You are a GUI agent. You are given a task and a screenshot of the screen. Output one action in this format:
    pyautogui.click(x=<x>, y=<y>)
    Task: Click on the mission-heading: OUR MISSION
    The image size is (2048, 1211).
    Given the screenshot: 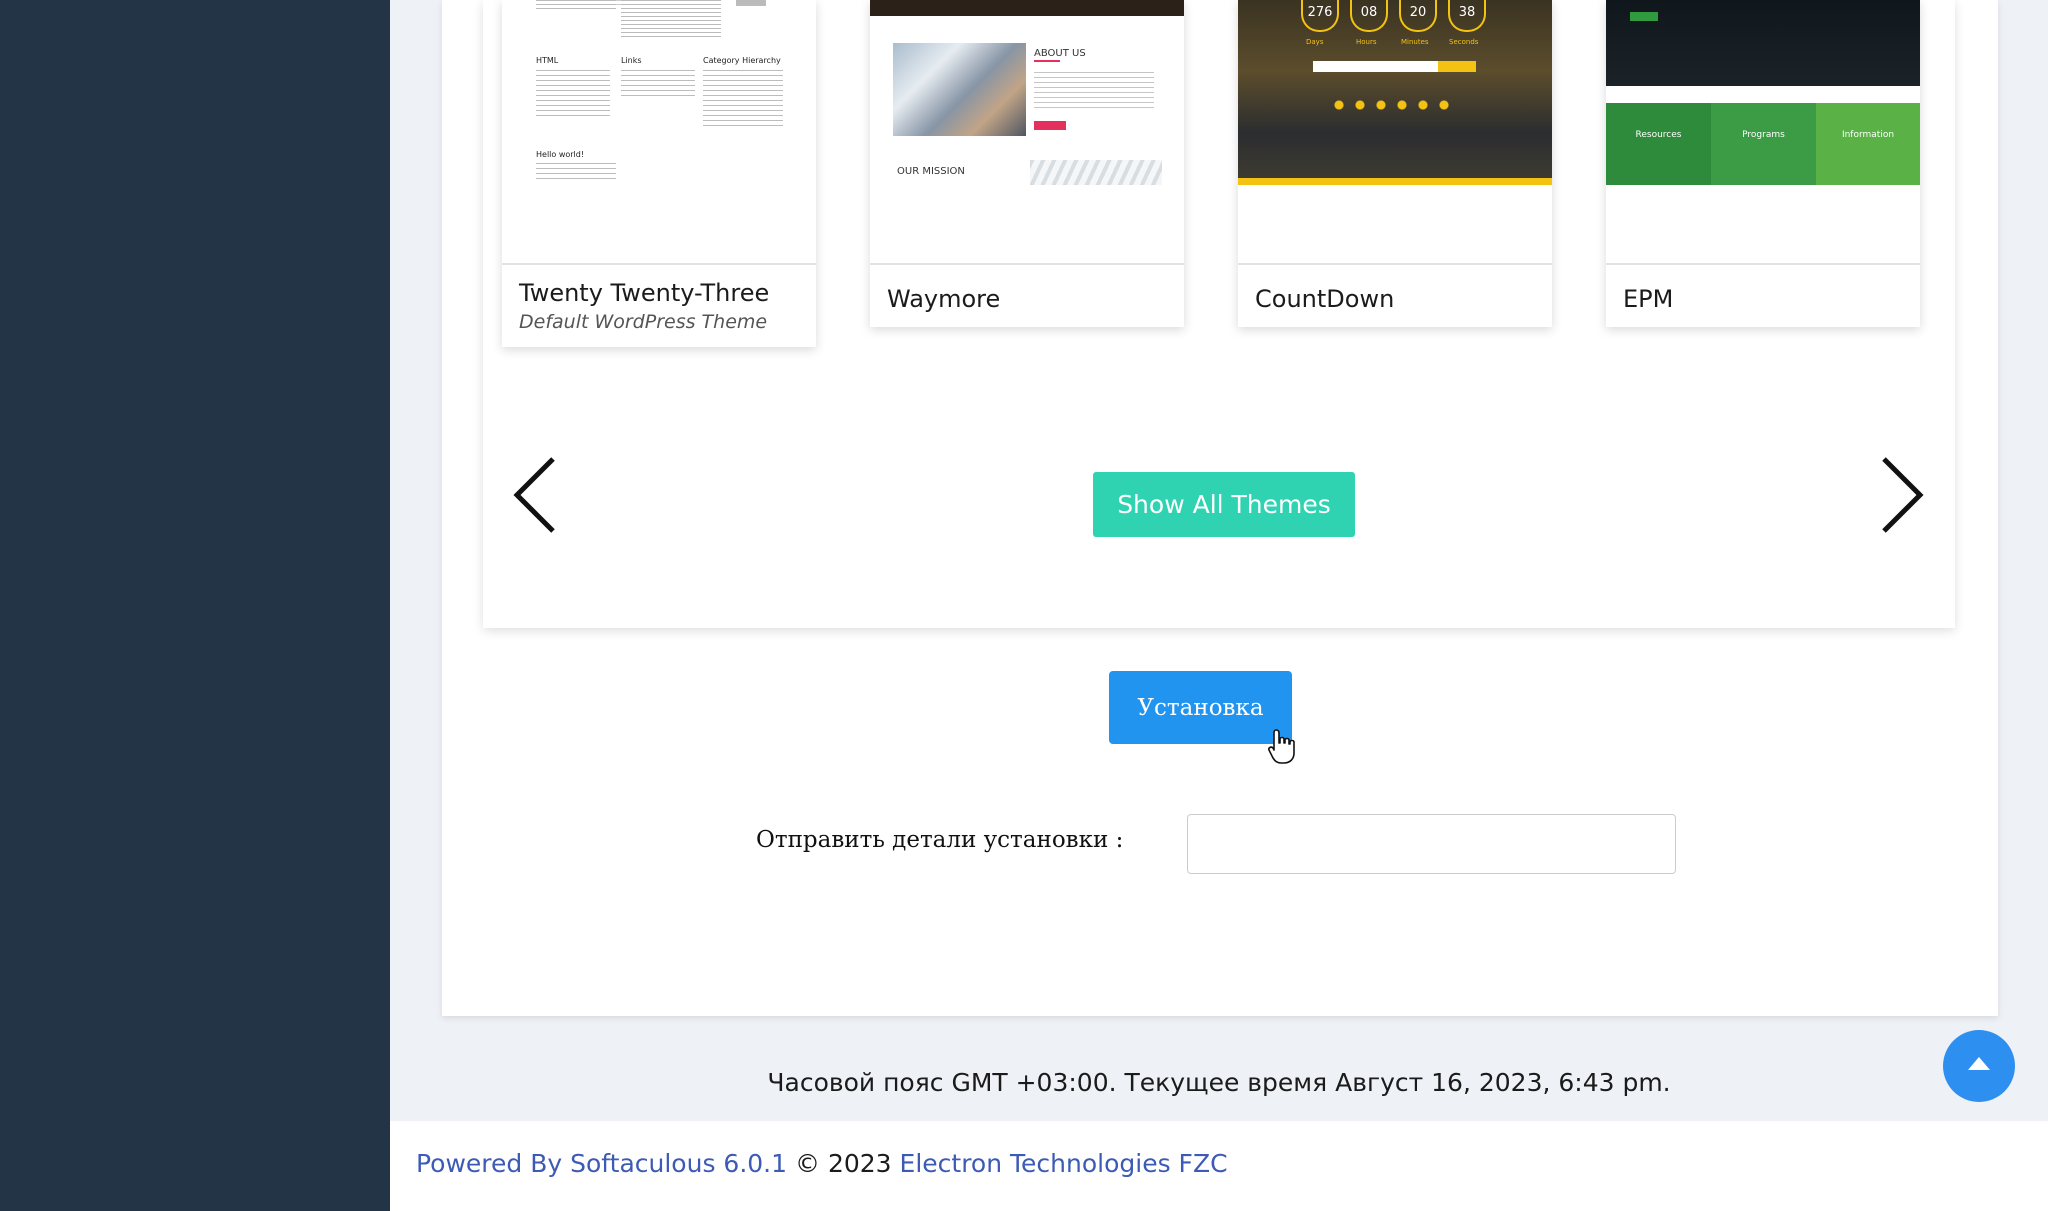 What is the action you would take?
    pyautogui.click(x=931, y=171)
    